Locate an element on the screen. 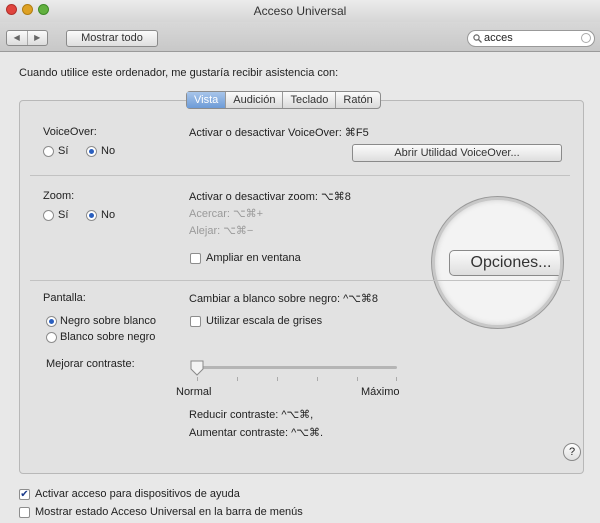 The height and width of the screenshot is (523, 600). zoom-no-radio is located at coordinates (91, 215).